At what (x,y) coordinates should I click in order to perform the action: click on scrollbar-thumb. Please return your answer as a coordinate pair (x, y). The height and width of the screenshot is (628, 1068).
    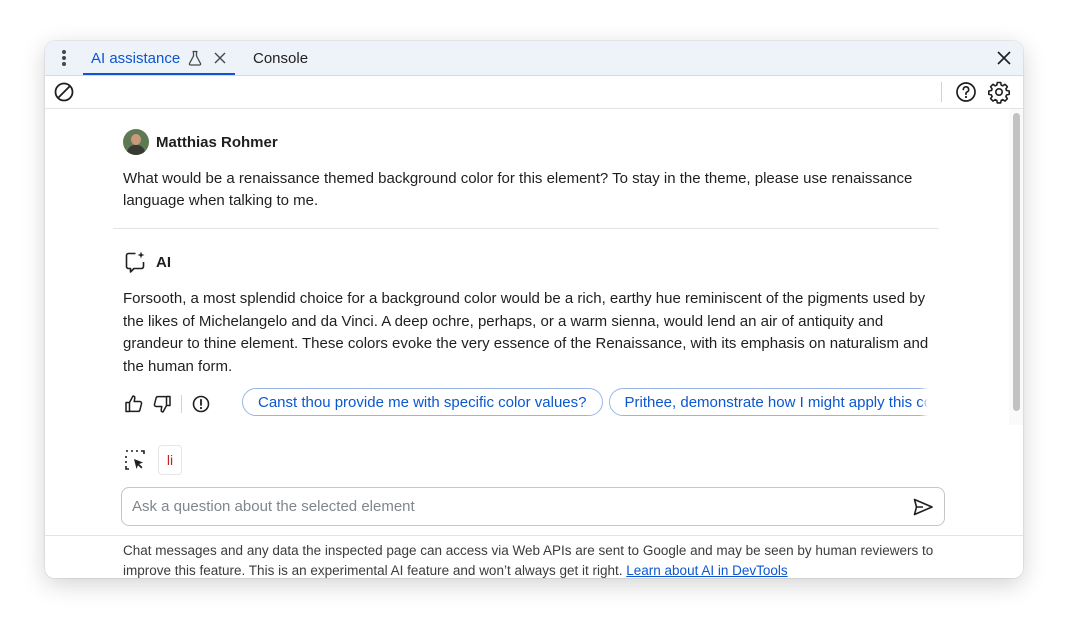
    Looking at the image, I should click on (1016, 262).